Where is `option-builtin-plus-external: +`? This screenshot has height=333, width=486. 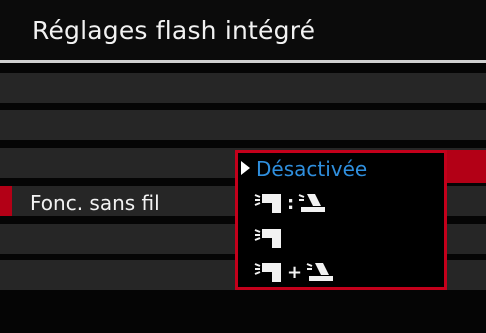 option-builtin-plus-external: + is located at coordinates (341, 271).